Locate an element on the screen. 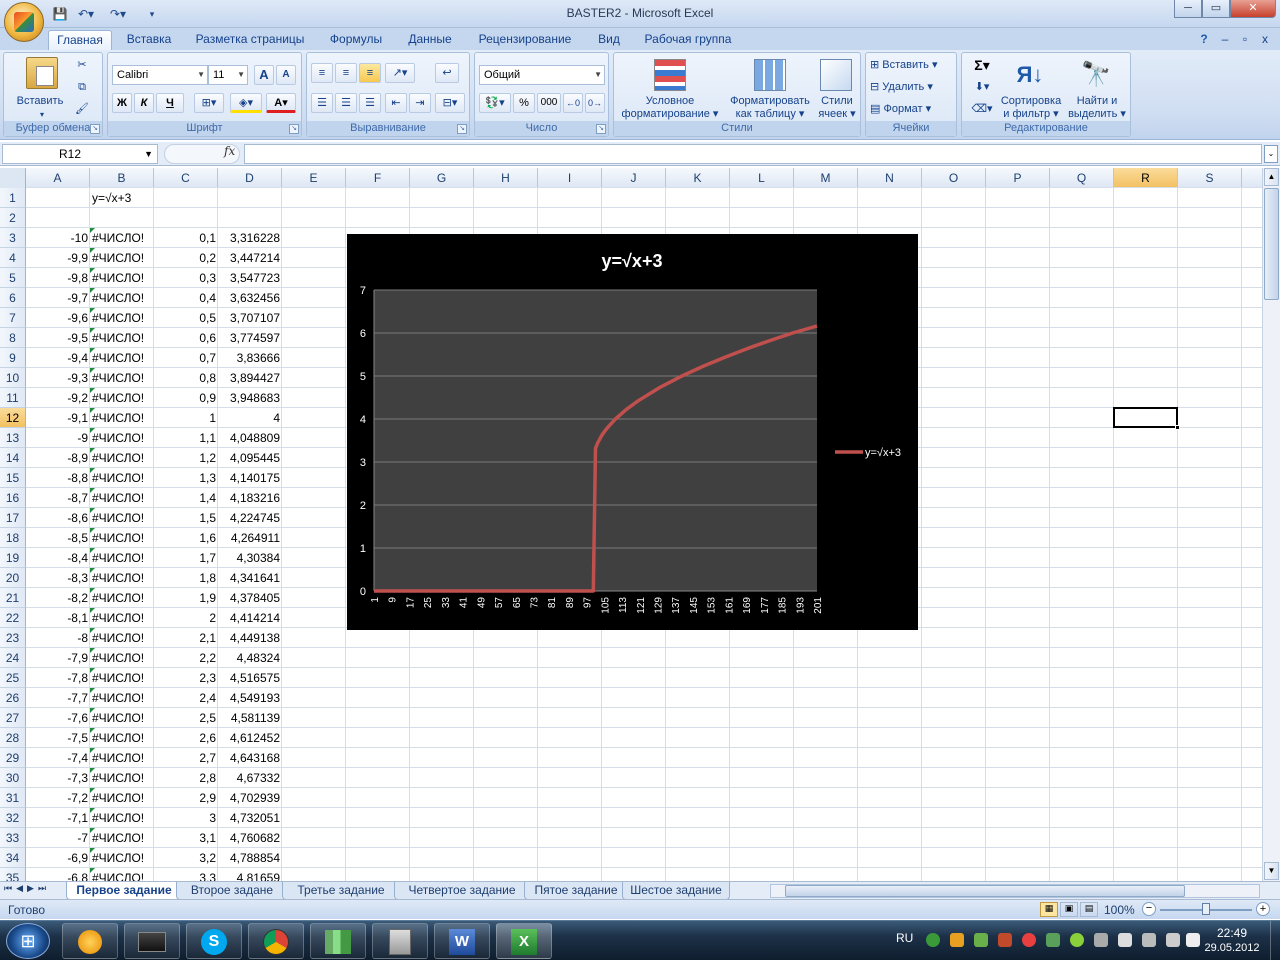 This screenshot has height=960, width=1280. updates-tray-icon is located at coordinates (1053, 940).